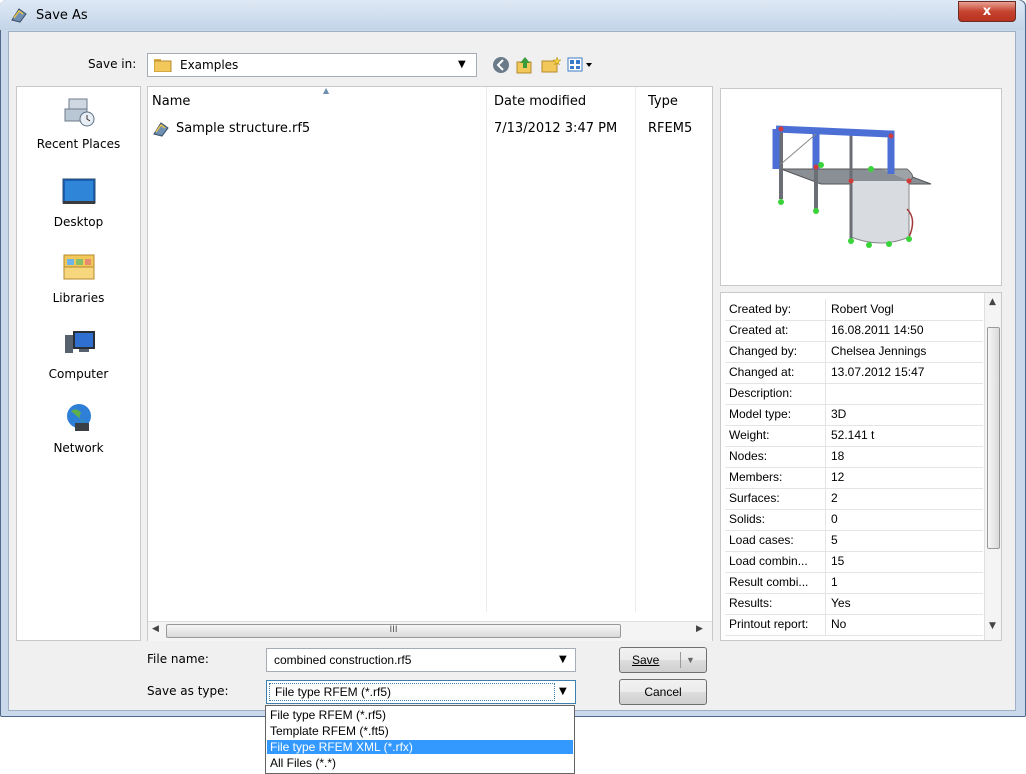 This screenshot has width=1026, height=774. Describe the element at coordinates (635, 349) in the screenshot. I see `column-divider` at that location.